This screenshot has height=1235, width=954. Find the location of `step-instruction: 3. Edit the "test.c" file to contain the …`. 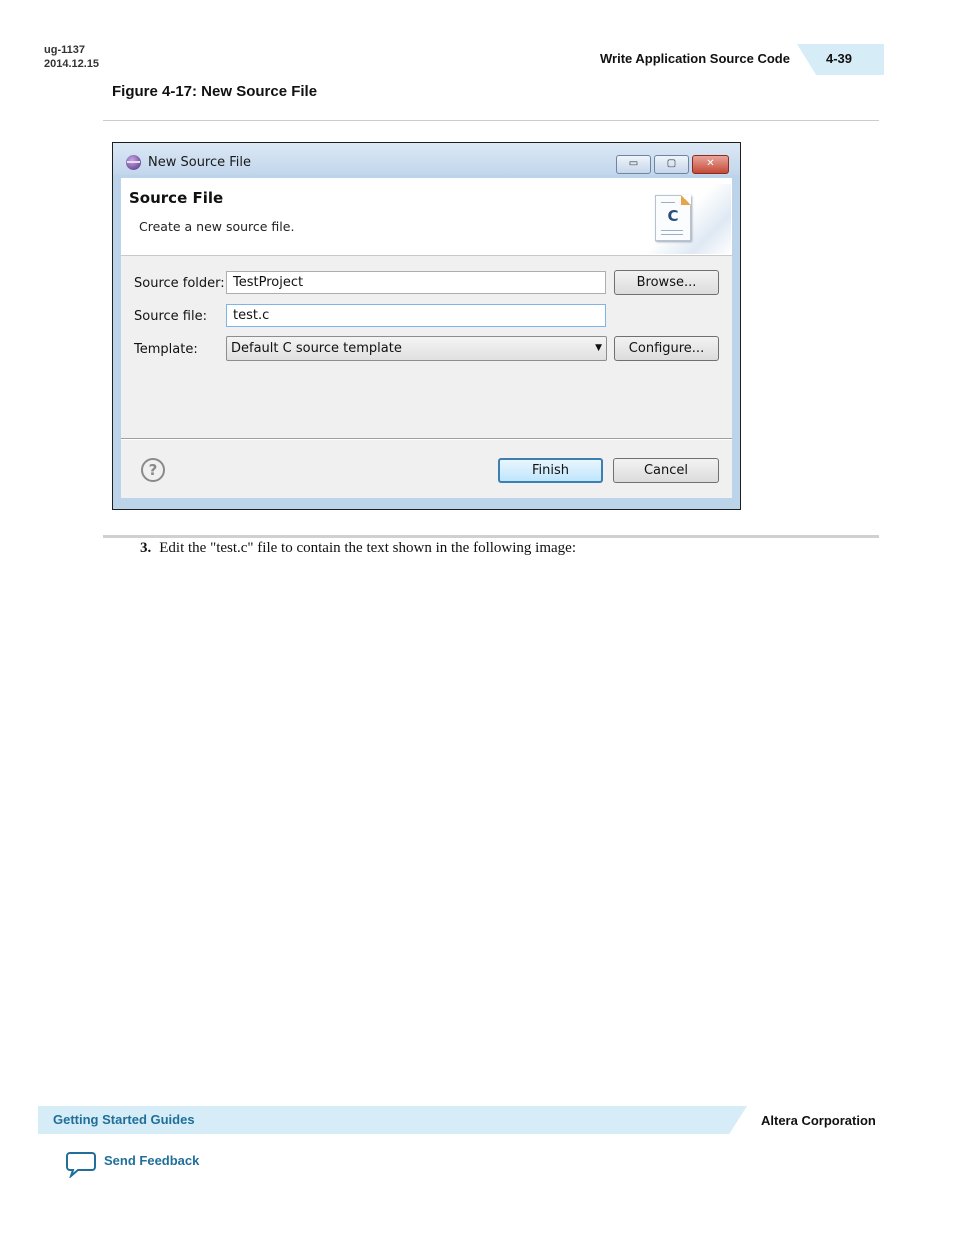

step-instruction: 3. Edit the "test.c" file to contain the … is located at coordinates (358, 548).